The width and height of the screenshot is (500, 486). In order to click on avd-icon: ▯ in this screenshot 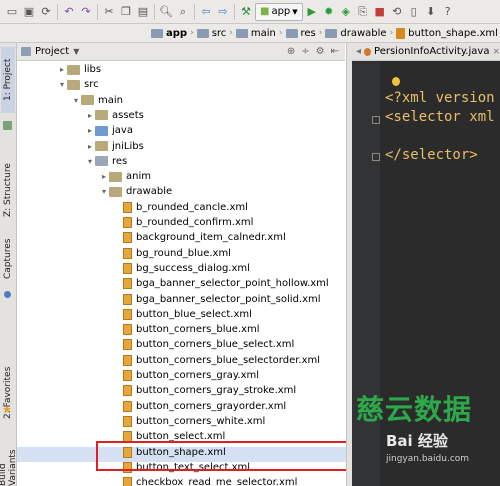, I will do `click(414, 12)`.